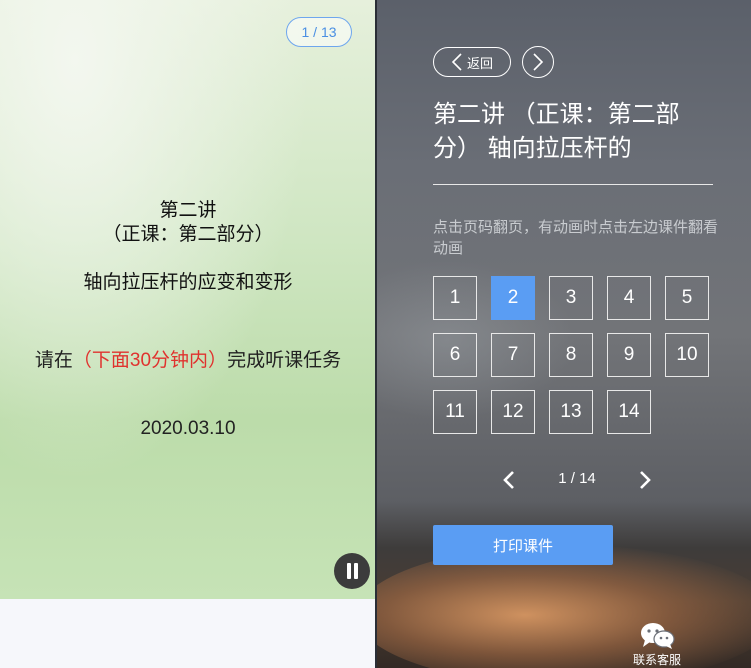 The image size is (751, 668). What do you see at coordinates (348, 571) in the screenshot?
I see `pause-icon` at bounding box center [348, 571].